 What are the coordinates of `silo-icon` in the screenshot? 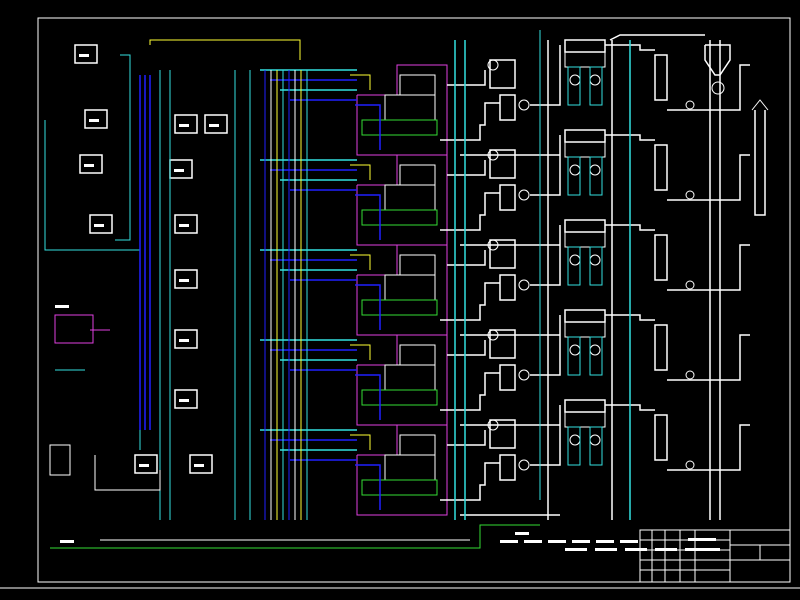 It's located at (717, 60).